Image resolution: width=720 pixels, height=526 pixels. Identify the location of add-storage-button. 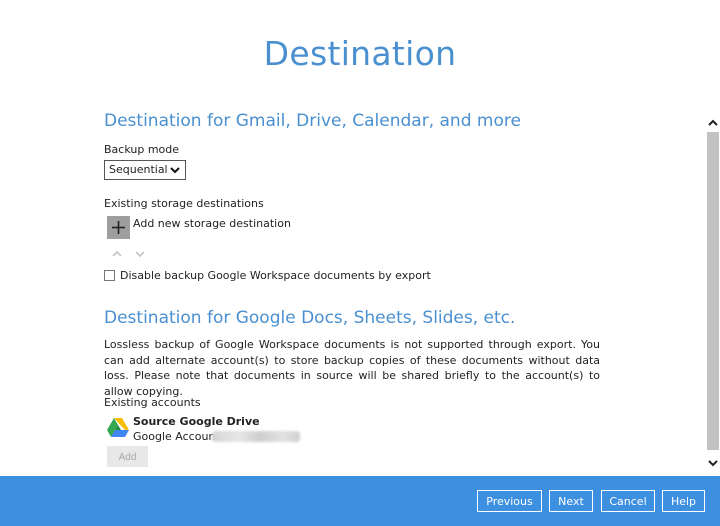
(118, 227).